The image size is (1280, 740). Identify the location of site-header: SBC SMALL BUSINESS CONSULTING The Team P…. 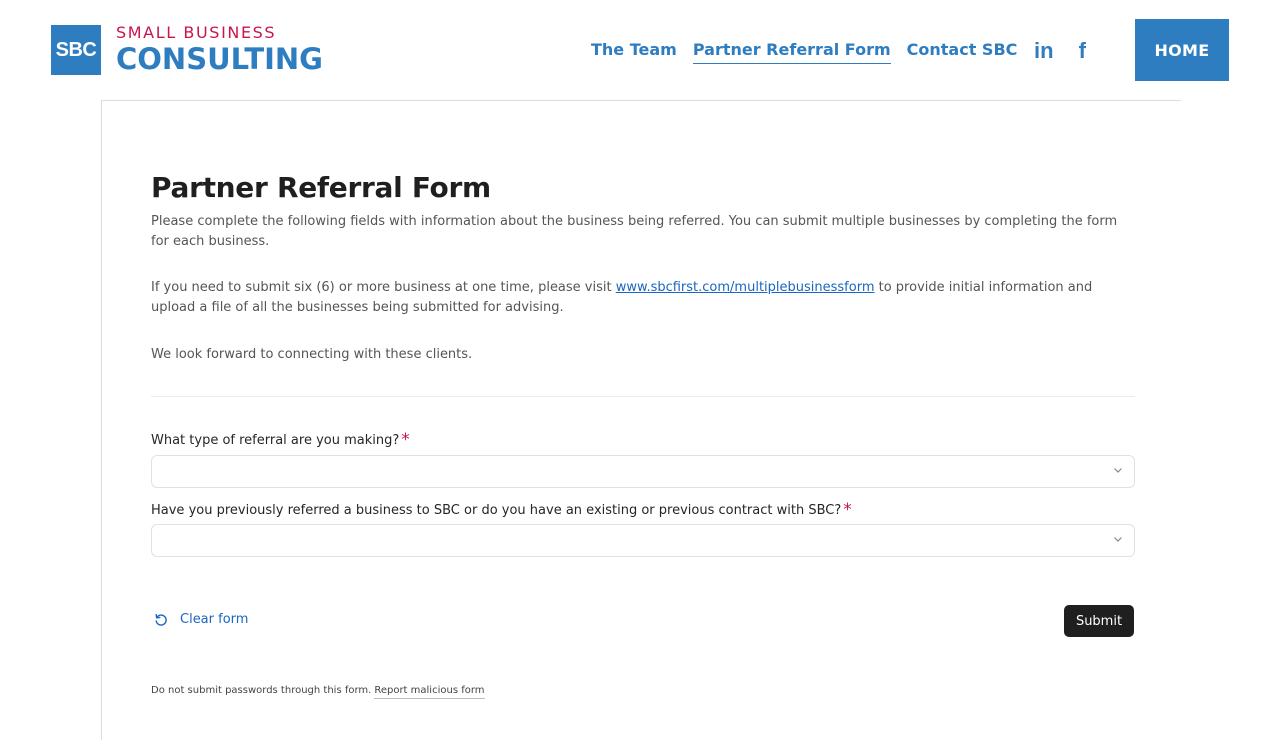
(640, 50).